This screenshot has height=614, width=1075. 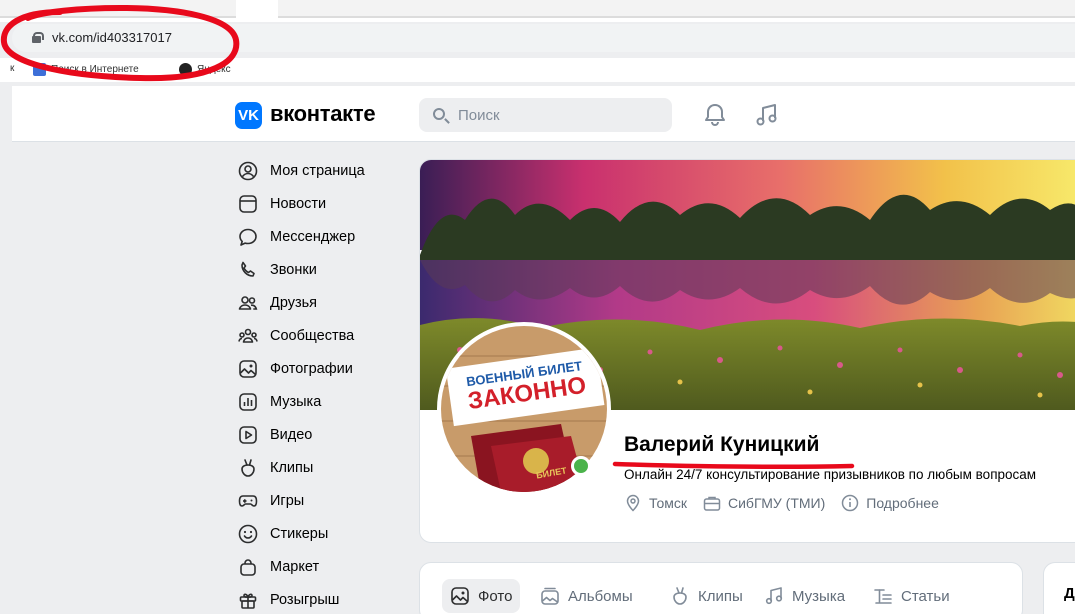 I want to click on tab-photo: Фото, so click(x=481, y=596).